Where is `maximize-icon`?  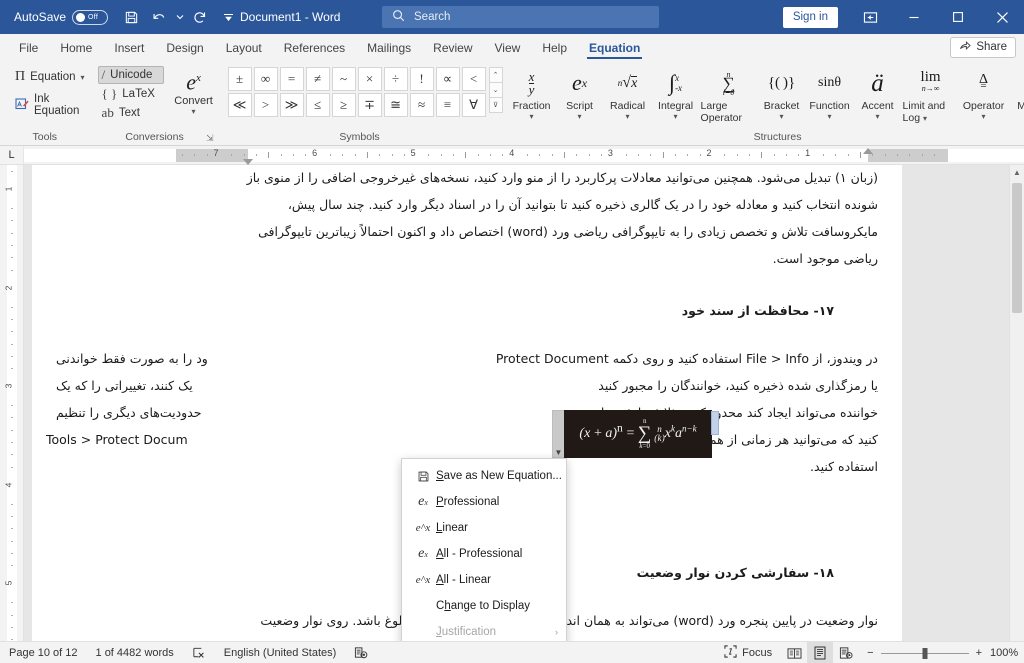
maximize-icon is located at coordinates (958, 17).